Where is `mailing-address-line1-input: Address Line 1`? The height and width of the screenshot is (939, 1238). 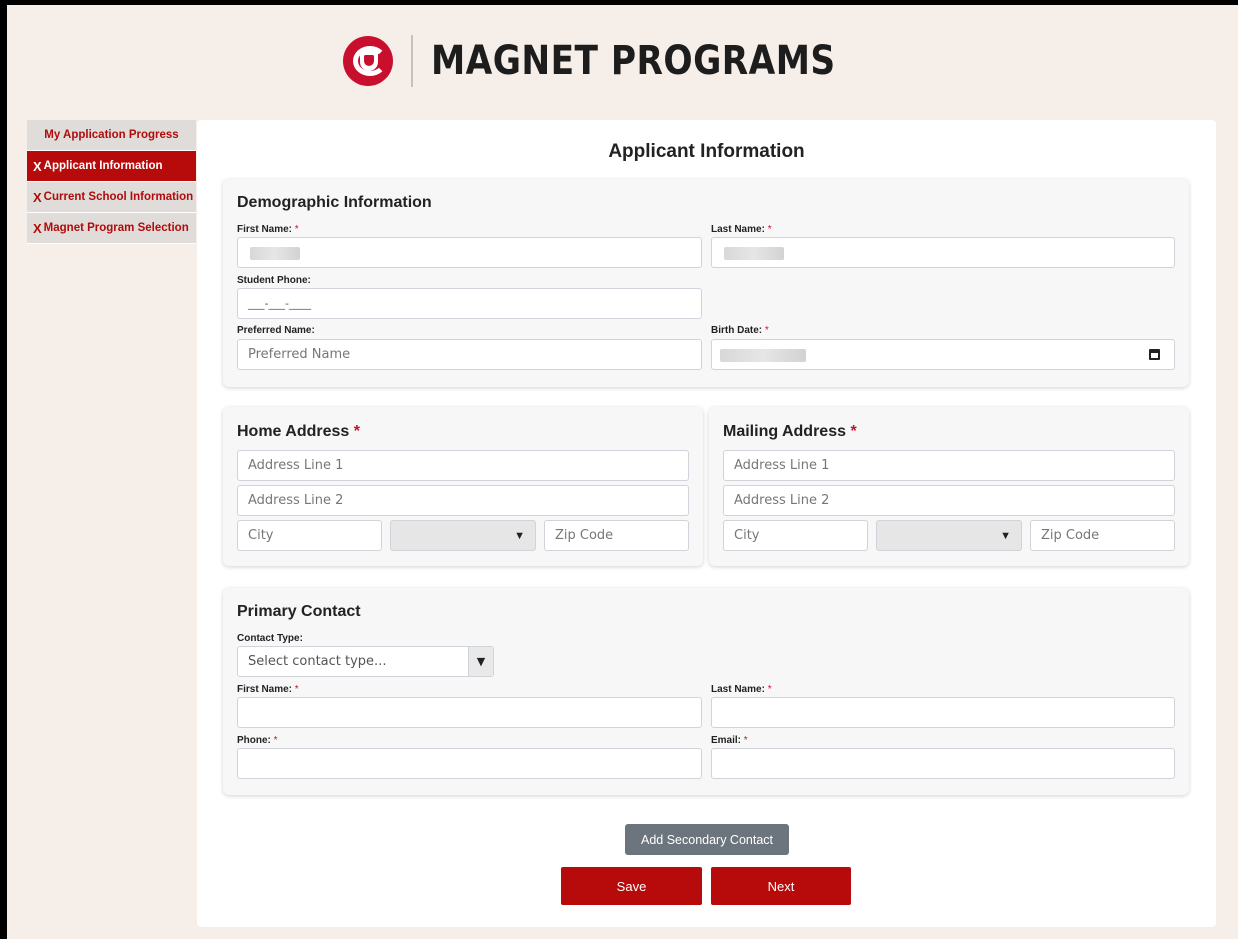 mailing-address-line1-input: Address Line 1 is located at coordinates (949, 465).